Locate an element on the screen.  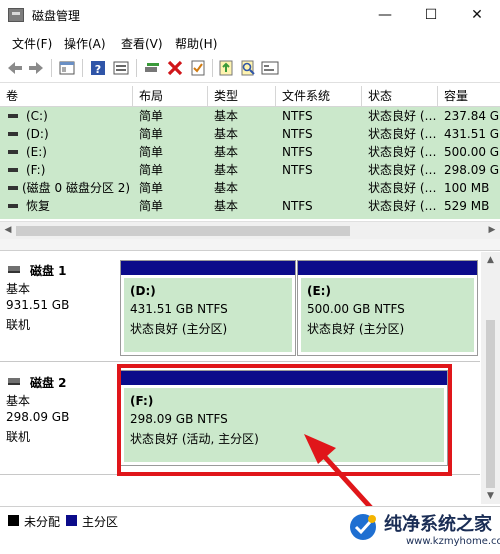
disk-name: 磁盘 1 is located at coordinates (48, 270).